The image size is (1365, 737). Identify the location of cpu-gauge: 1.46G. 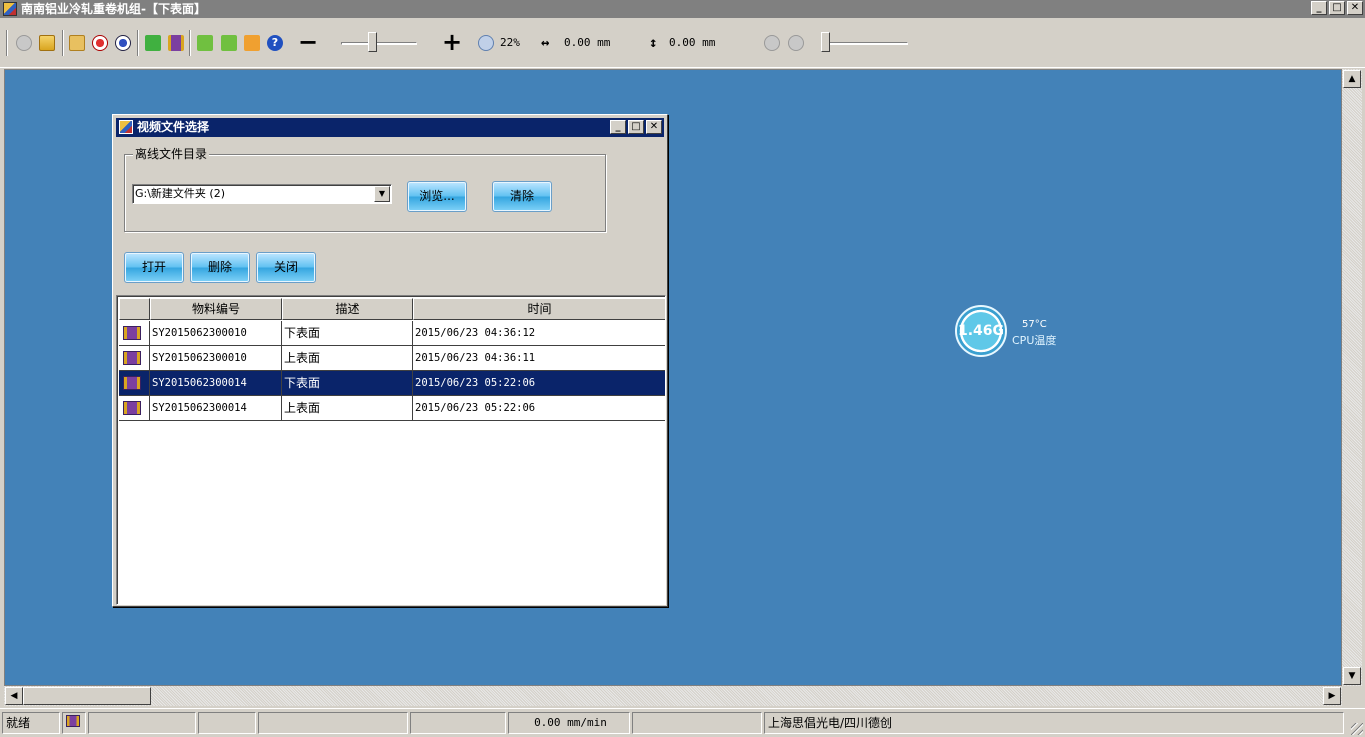
(981, 331).